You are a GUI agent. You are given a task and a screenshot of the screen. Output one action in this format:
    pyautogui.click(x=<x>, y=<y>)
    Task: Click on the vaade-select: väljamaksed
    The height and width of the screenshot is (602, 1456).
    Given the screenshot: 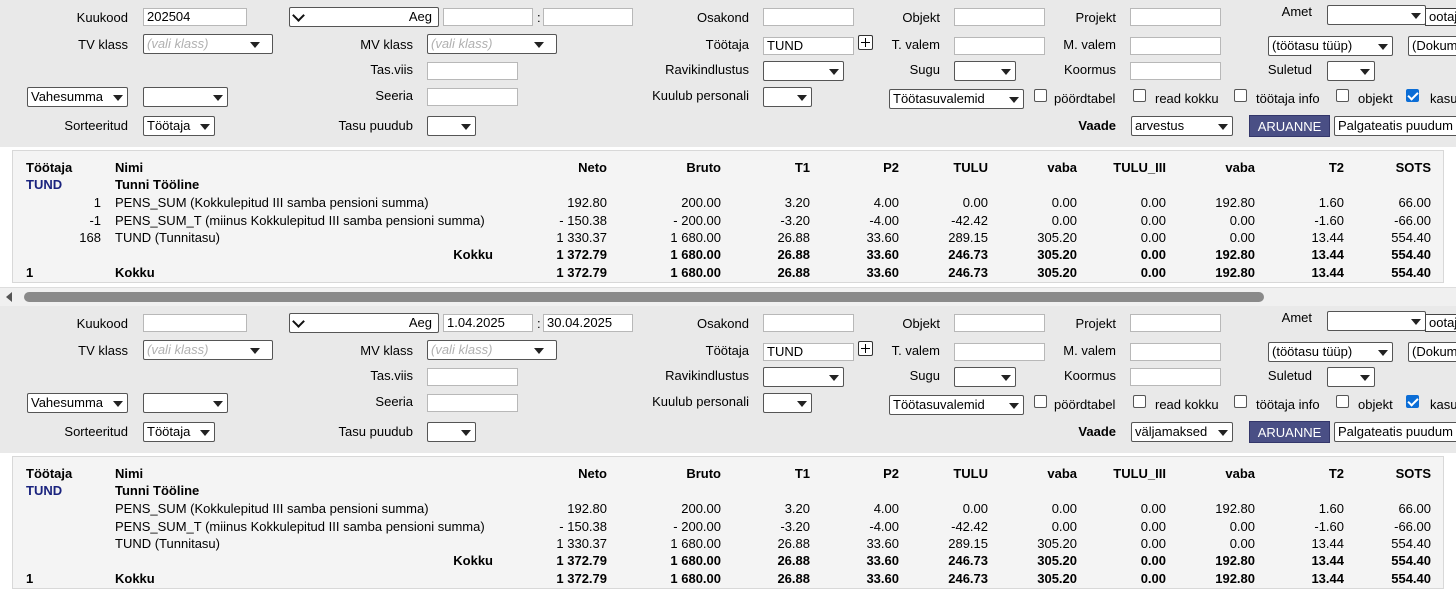 What is the action you would take?
    pyautogui.click(x=1182, y=432)
    